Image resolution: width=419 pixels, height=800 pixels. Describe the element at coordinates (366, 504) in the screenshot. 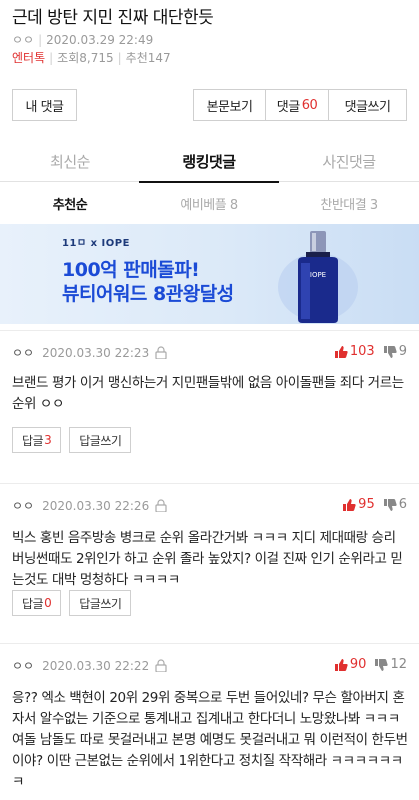

I see `upvote-count: 95` at that location.